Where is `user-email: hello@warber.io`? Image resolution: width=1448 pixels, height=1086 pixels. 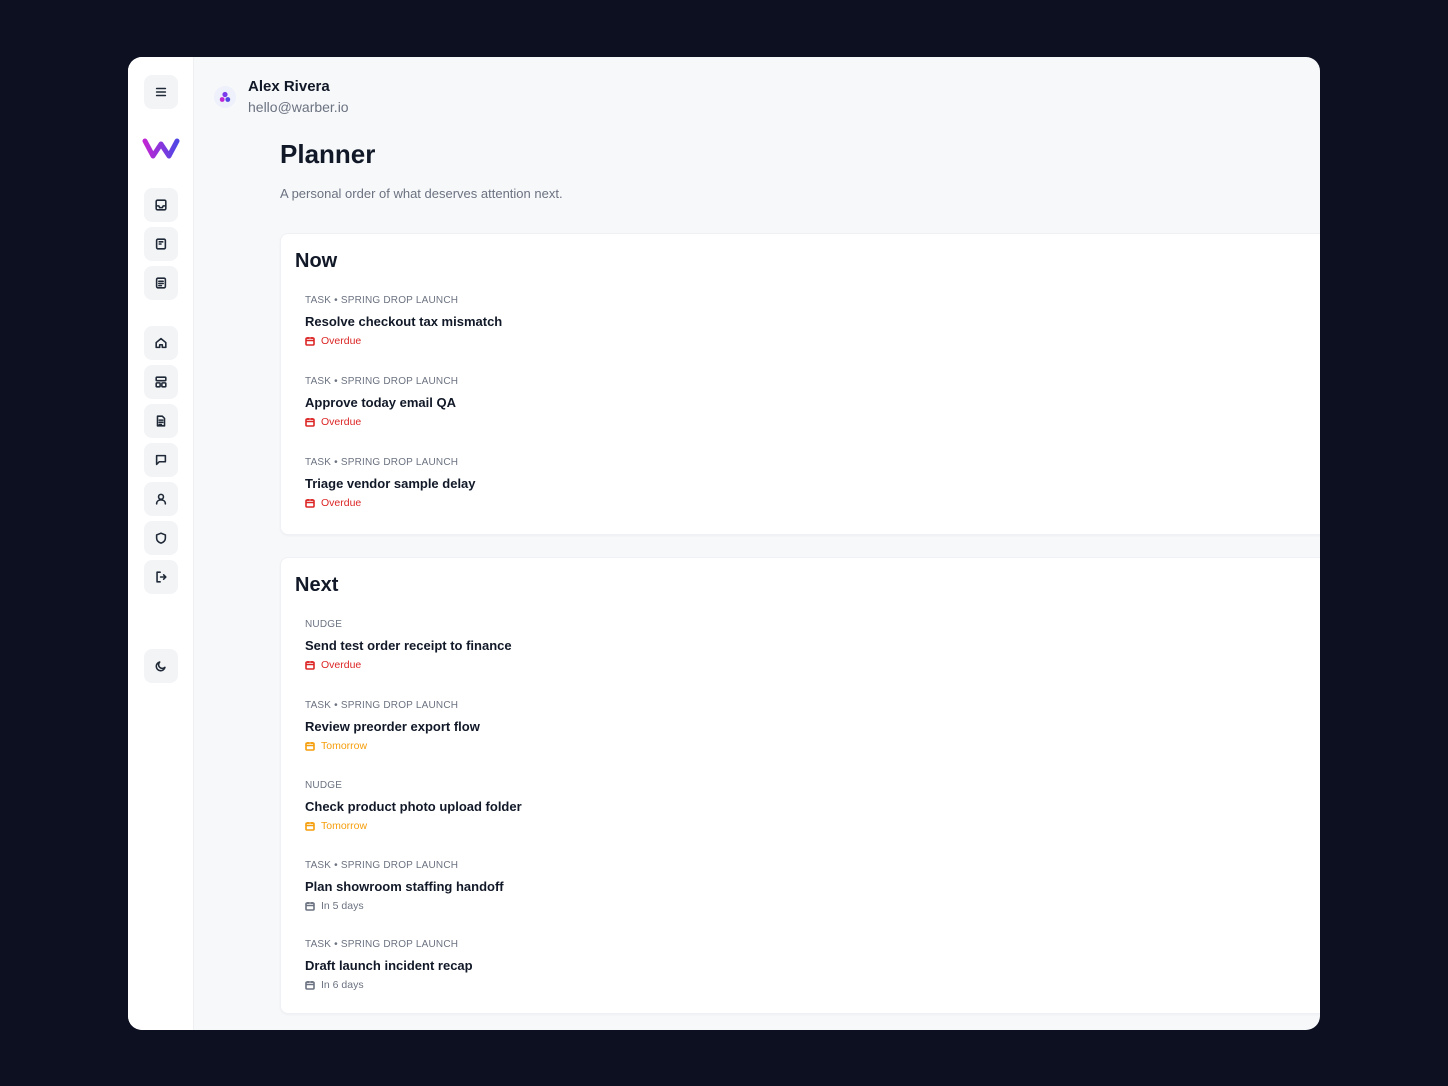 user-email: hello@warber.io is located at coordinates (298, 107).